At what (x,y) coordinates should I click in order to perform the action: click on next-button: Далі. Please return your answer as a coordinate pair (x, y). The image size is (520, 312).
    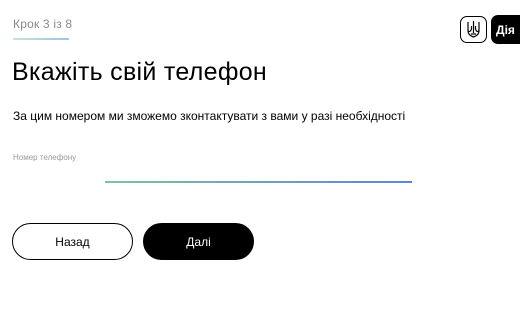
    Looking at the image, I should click on (198, 241).